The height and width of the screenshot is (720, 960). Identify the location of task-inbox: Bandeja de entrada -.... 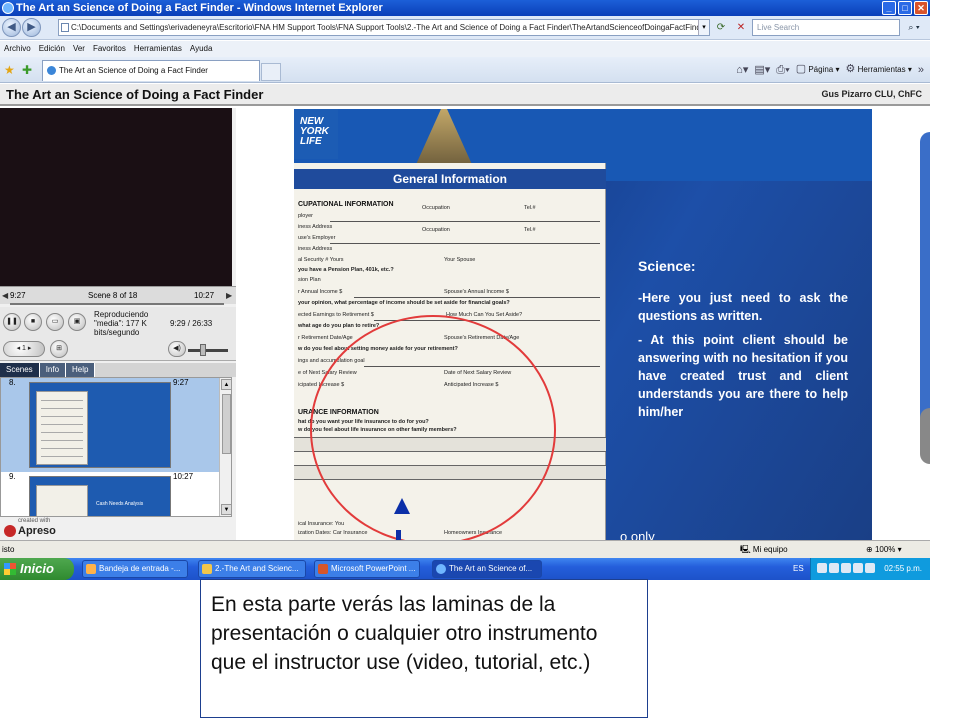
(135, 569).